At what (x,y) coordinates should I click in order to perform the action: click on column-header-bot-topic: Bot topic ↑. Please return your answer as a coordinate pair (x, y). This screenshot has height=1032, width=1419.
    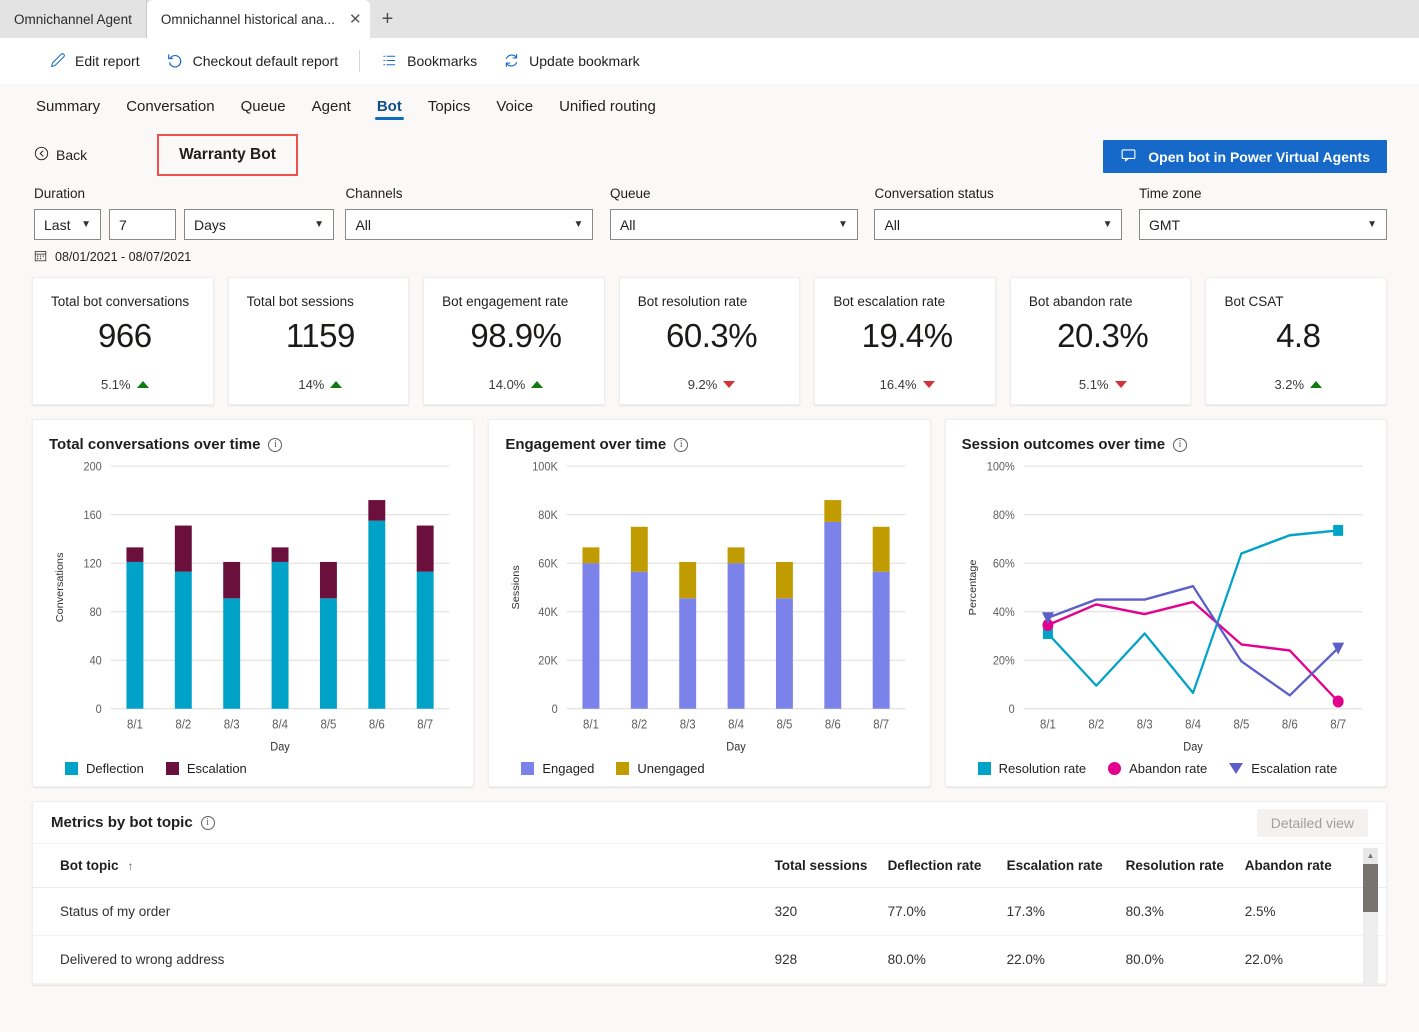
    Looking at the image, I should click on (404, 866).